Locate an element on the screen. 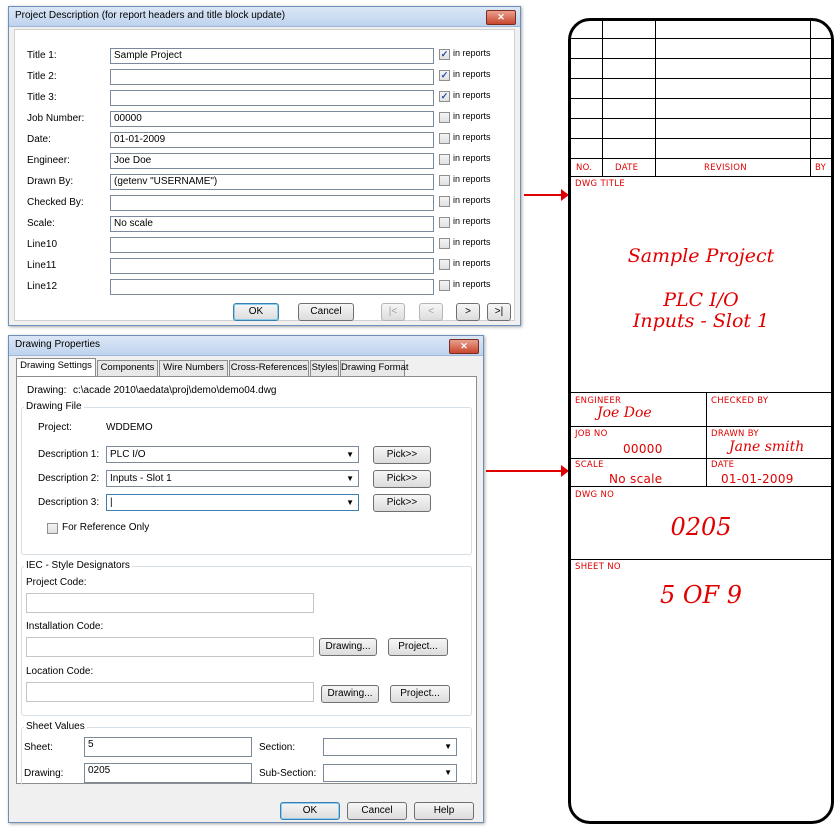  pick-button-3: Pick>> is located at coordinates (402, 503).